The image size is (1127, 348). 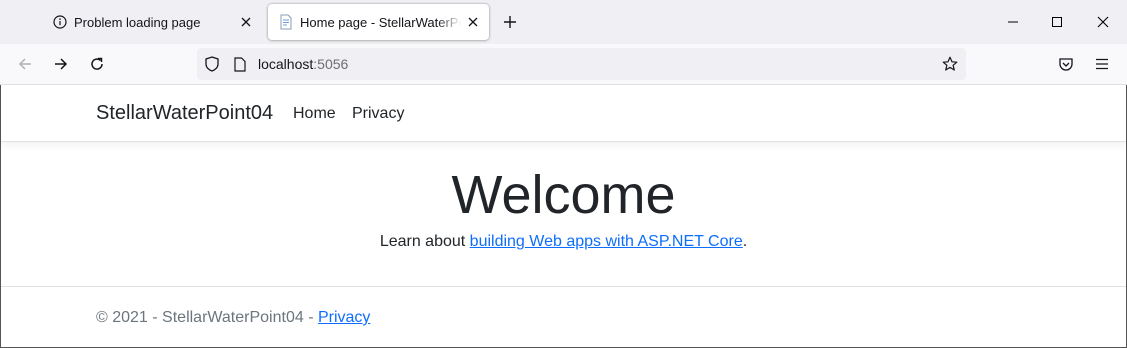 I want to click on footer-divider, so click(x=563, y=286).